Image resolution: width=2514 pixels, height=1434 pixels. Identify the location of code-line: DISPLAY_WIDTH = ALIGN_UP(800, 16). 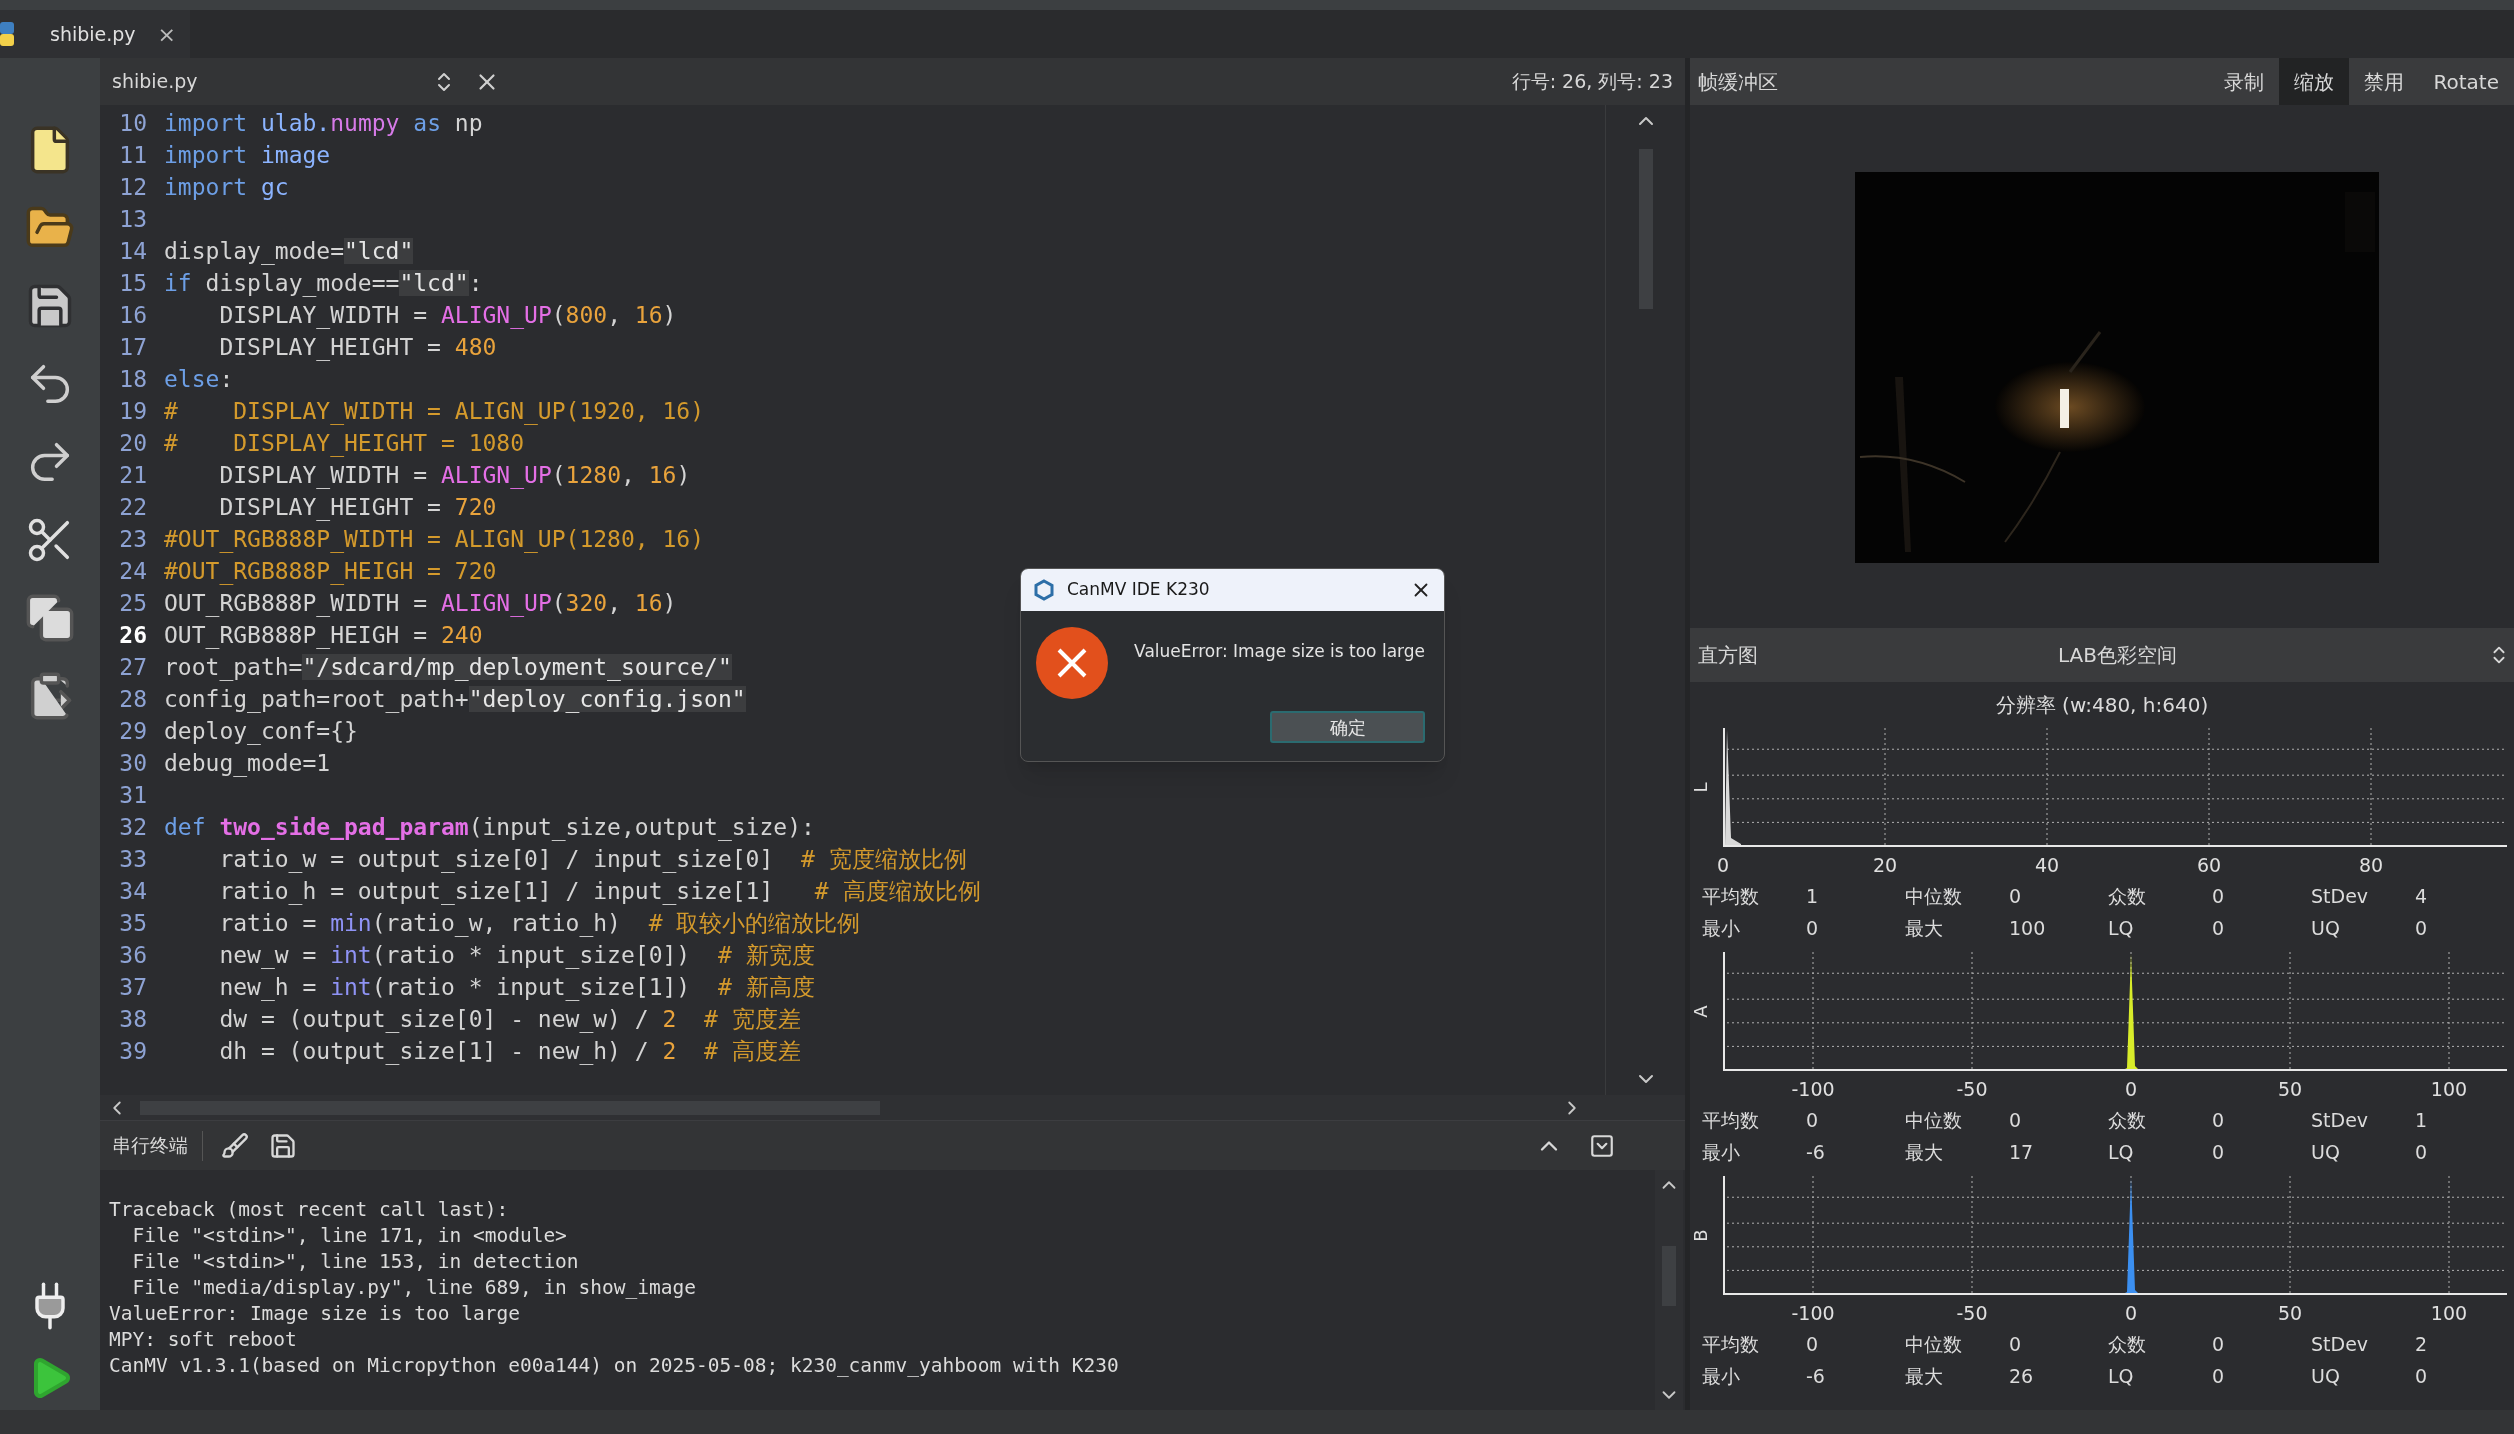
(447, 316).